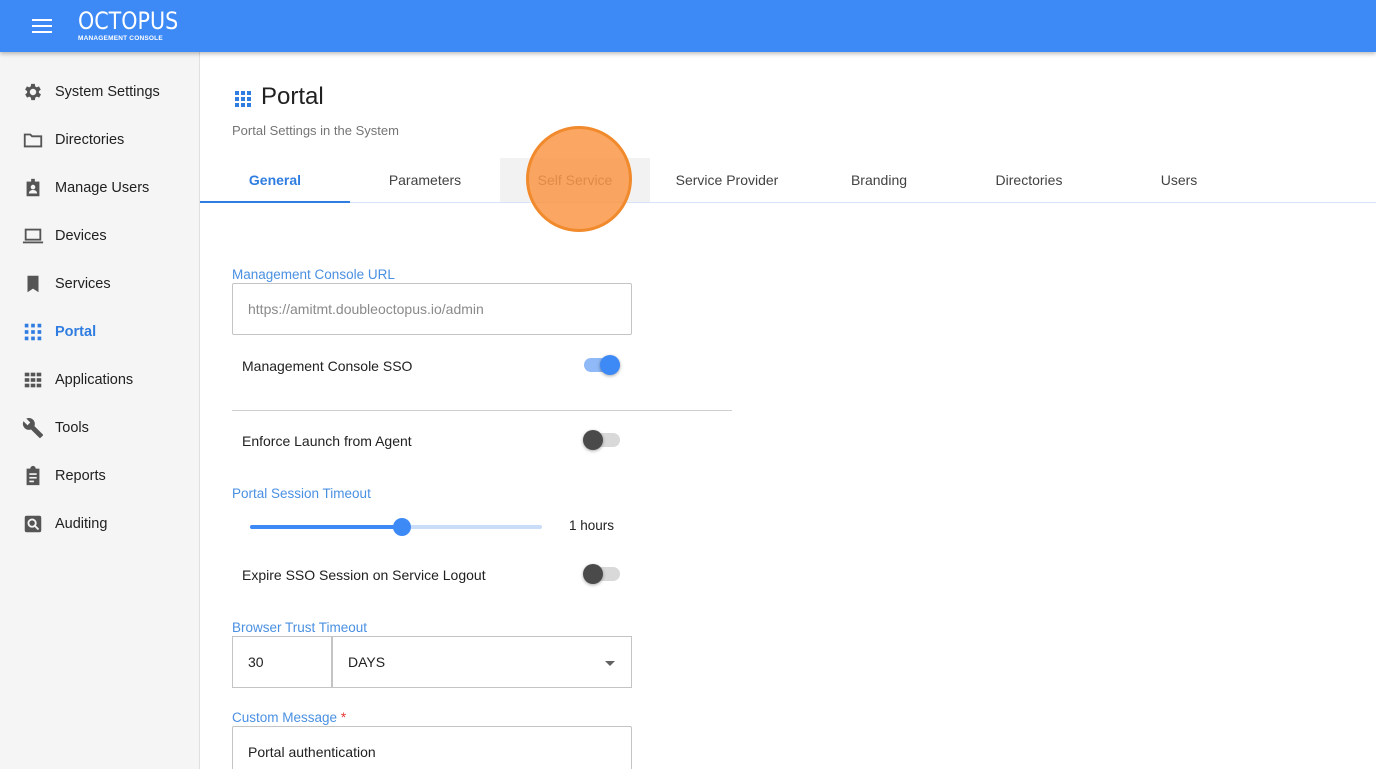 The image size is (1376, 769). Describe the element at coordinates (33, 140) in the screenshot. I see `folder-icon` at that location.